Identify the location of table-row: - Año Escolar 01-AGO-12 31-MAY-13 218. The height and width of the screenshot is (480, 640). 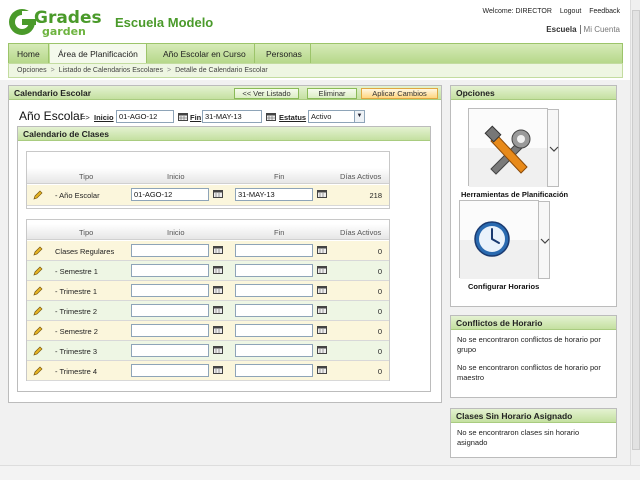
(208, 195).